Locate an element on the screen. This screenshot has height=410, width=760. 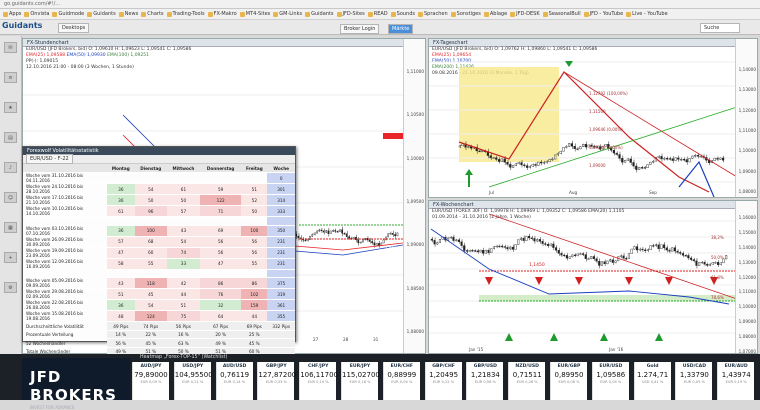
bookmark-label: Sonstiges is located at coordinates (468, 14).